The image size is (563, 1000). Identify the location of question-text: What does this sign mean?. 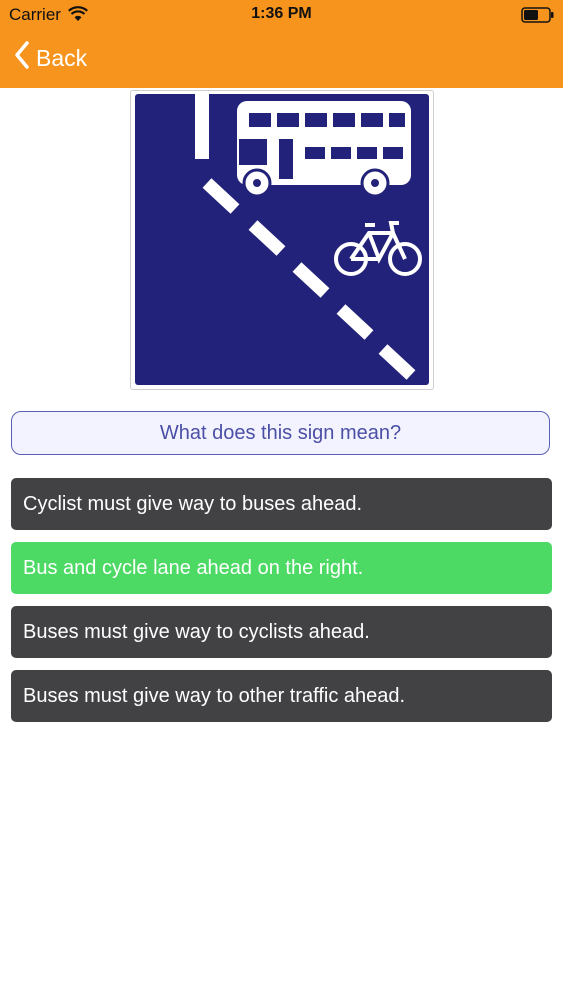
(280, 432).